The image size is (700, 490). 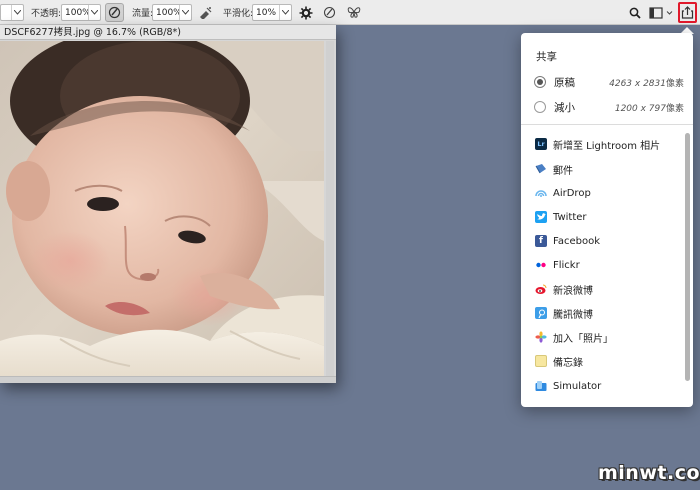 What do you see at coordinates (609, 107) in the screenshot?
I see `size-option-reduced: 減小 1200 x 797像素` at bounding box center [609, 107].